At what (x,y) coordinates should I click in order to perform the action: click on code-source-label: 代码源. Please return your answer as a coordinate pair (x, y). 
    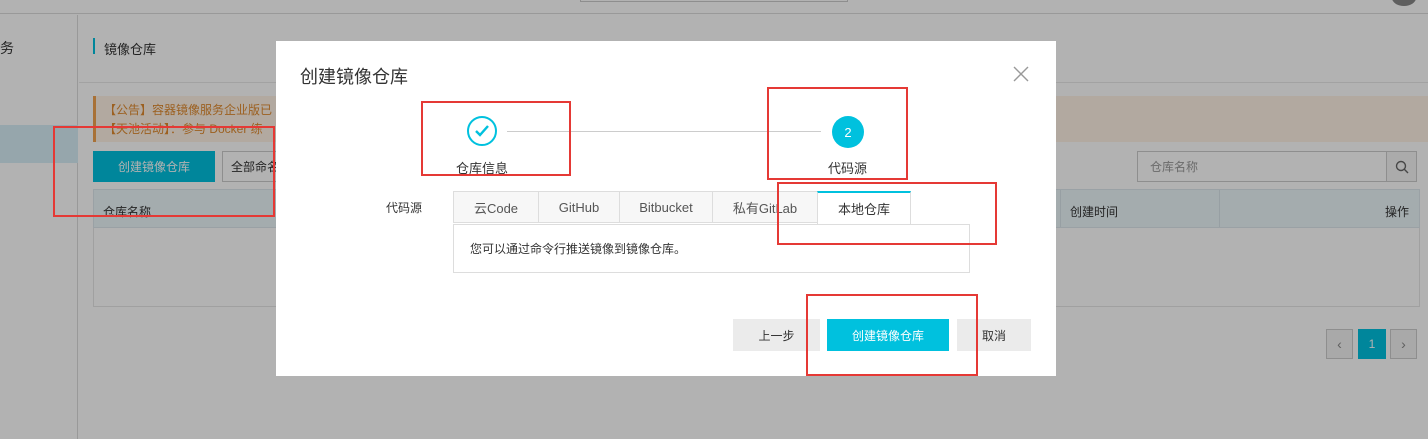
    Looking at the image, I should click on (404, 208).